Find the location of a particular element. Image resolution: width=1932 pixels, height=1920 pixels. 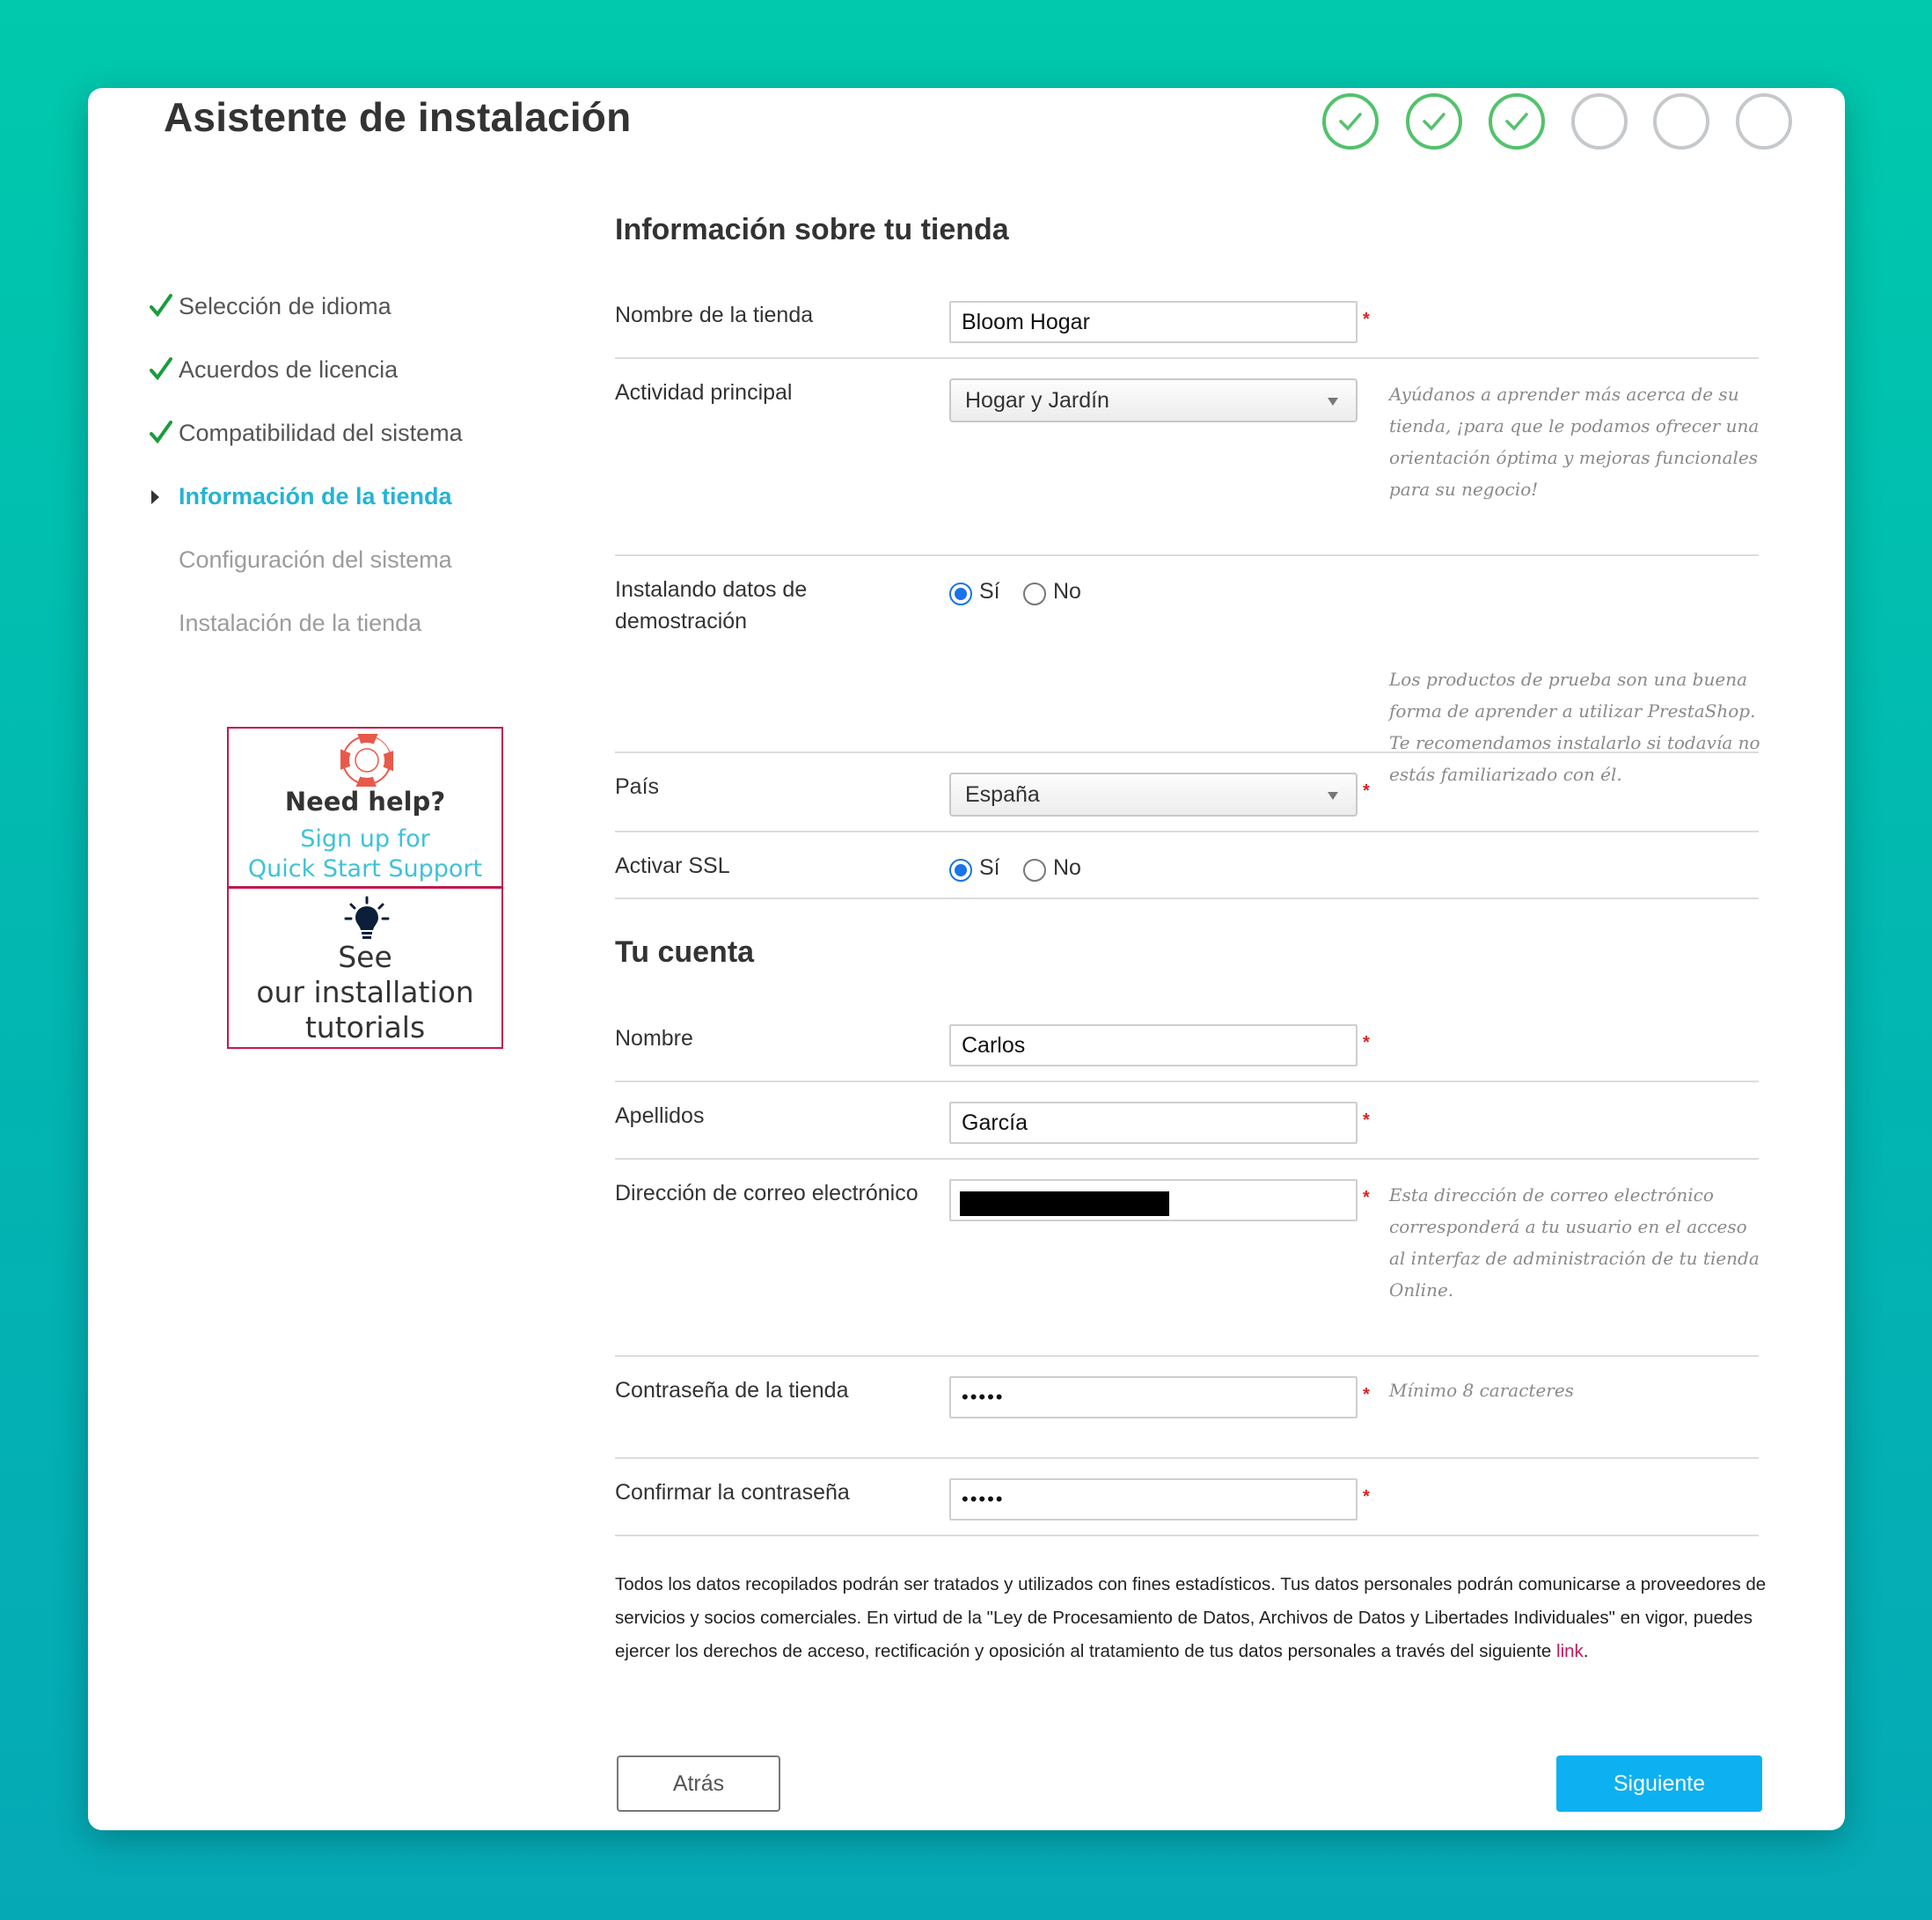

tutorials-line1: See is located at coordinates (365, 957).